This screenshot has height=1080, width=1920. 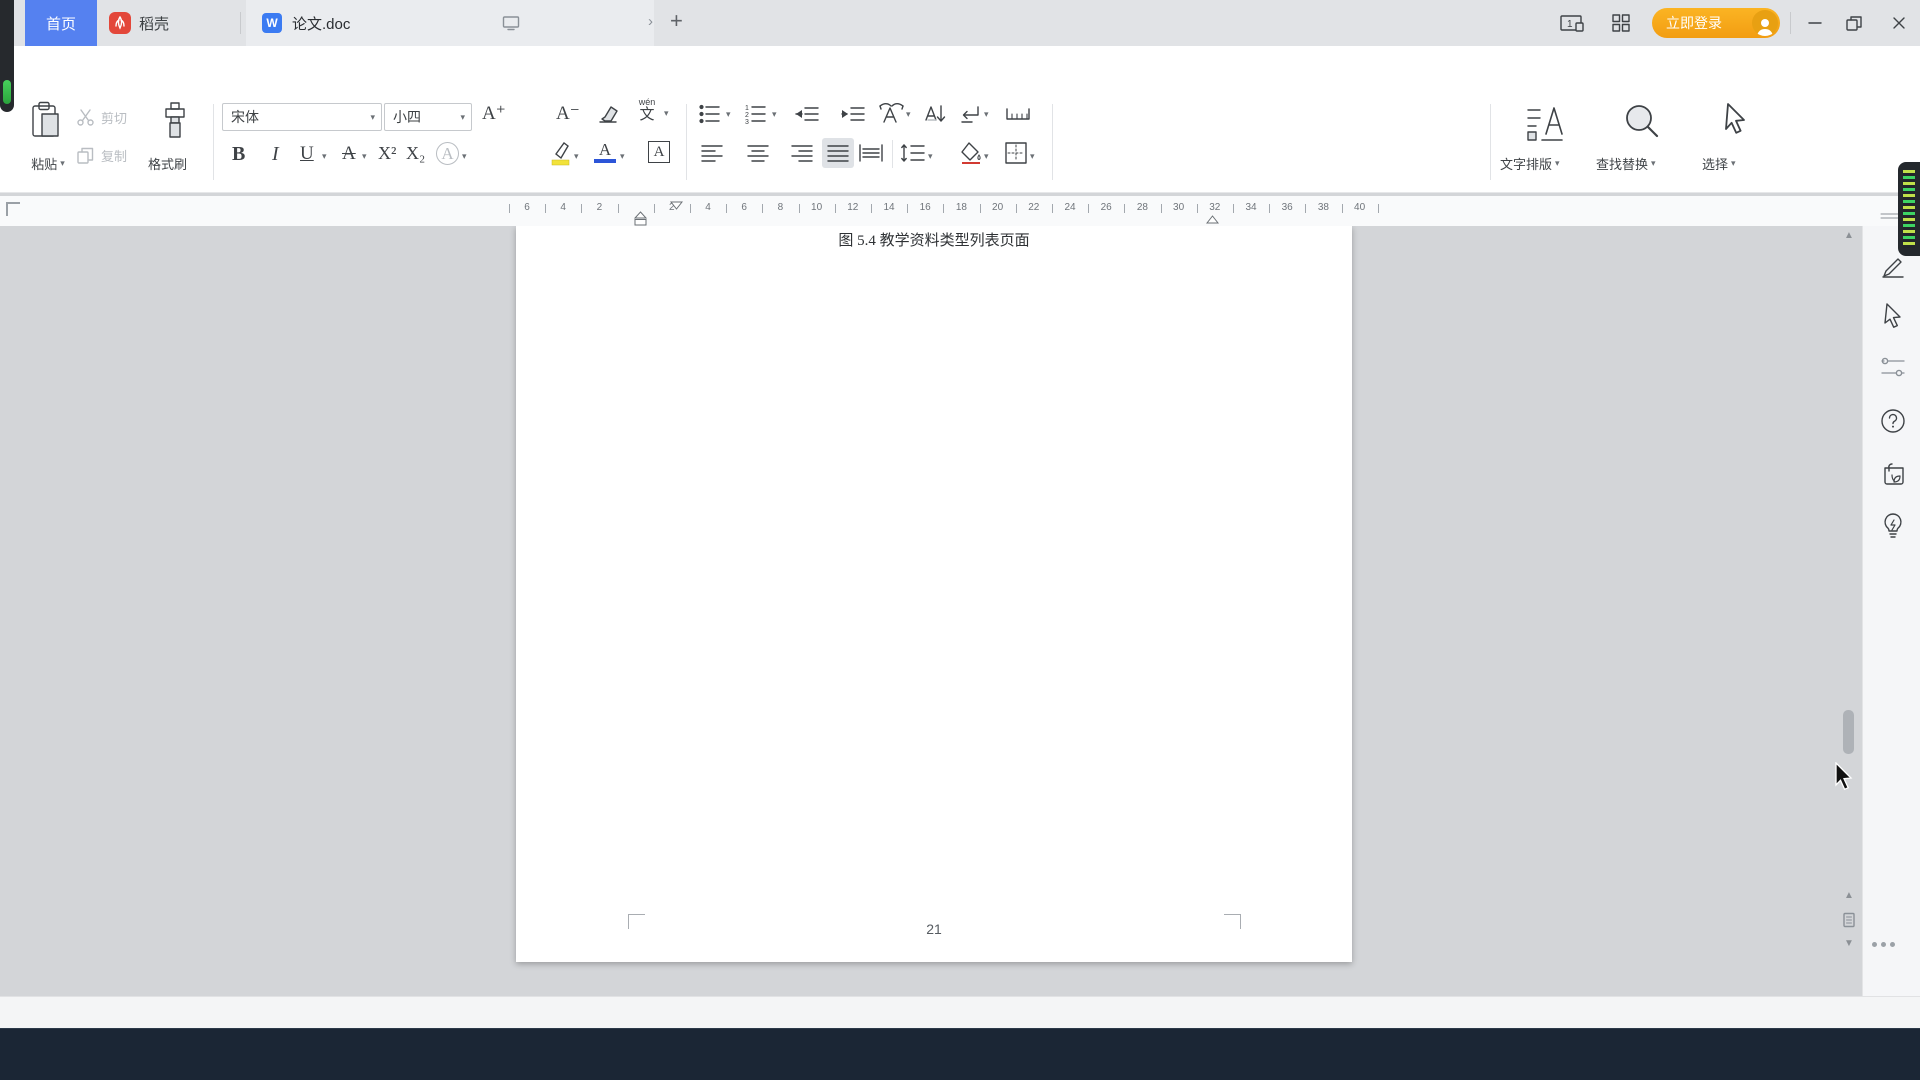 What do you see at coordinates (1893, 267) in the screenshot?
I see `sidebar-annotate-icon` at bounding box center [1893, 267].